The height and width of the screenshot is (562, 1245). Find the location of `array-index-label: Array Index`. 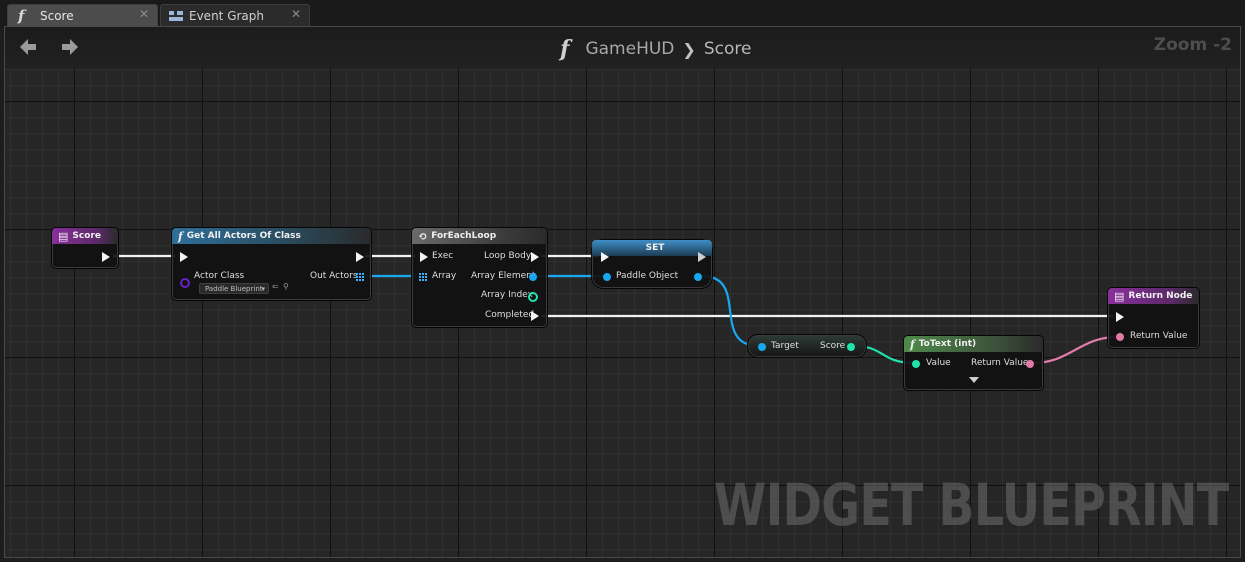

array-index-label: Array Index is located at coordinates (507, 295).